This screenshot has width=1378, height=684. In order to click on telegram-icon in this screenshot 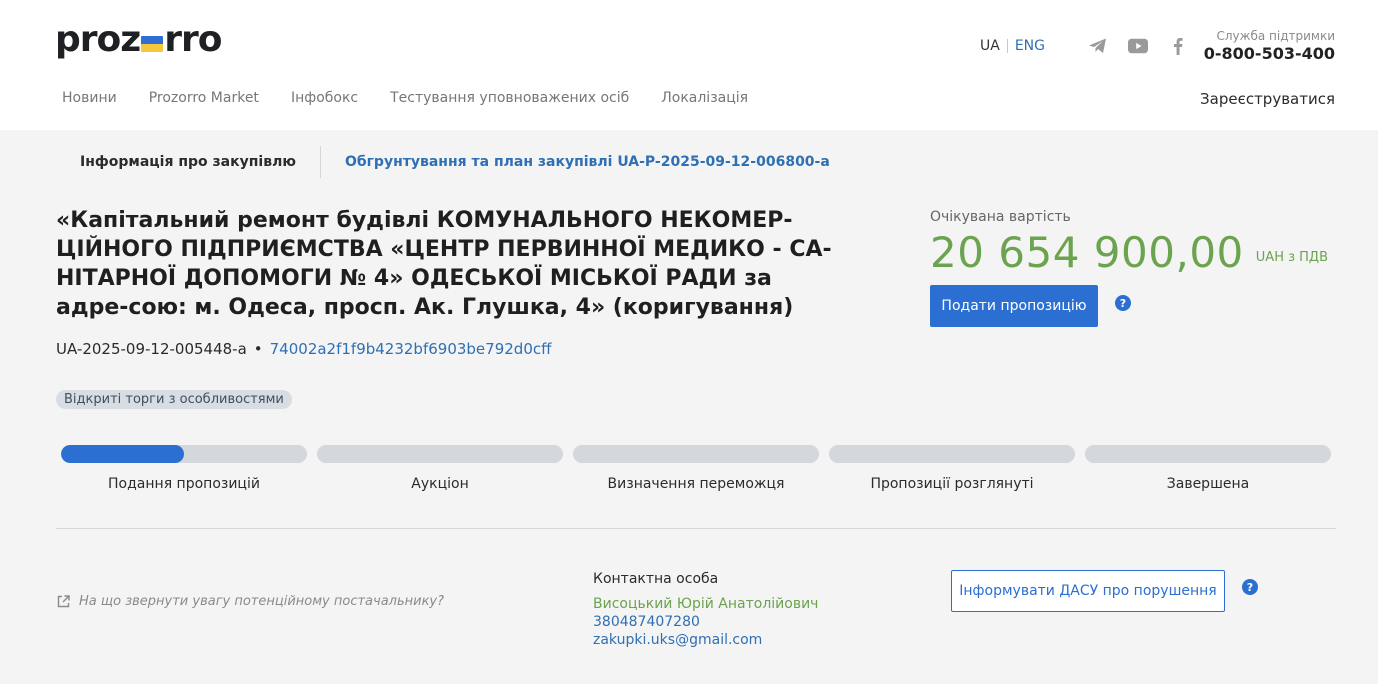, I will do `click(1098, 46)`.